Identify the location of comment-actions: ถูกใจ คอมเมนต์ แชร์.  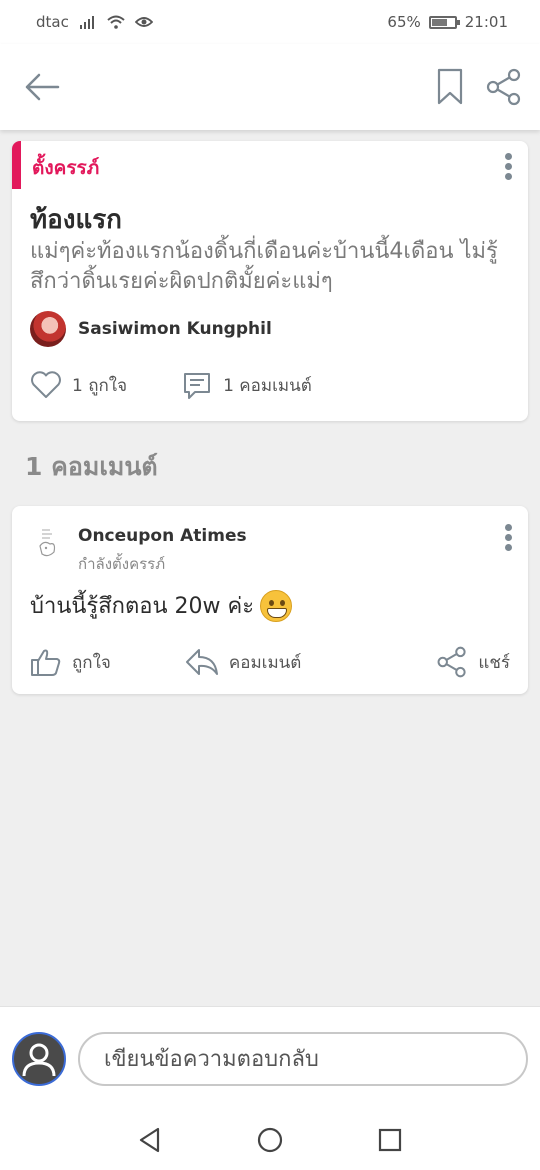
(270, 662).